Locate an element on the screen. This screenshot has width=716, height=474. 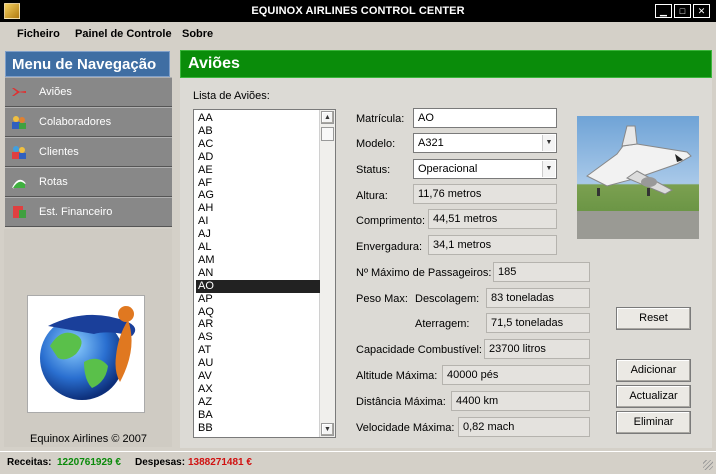
list-item: AA is located at coordinates (258, 118).